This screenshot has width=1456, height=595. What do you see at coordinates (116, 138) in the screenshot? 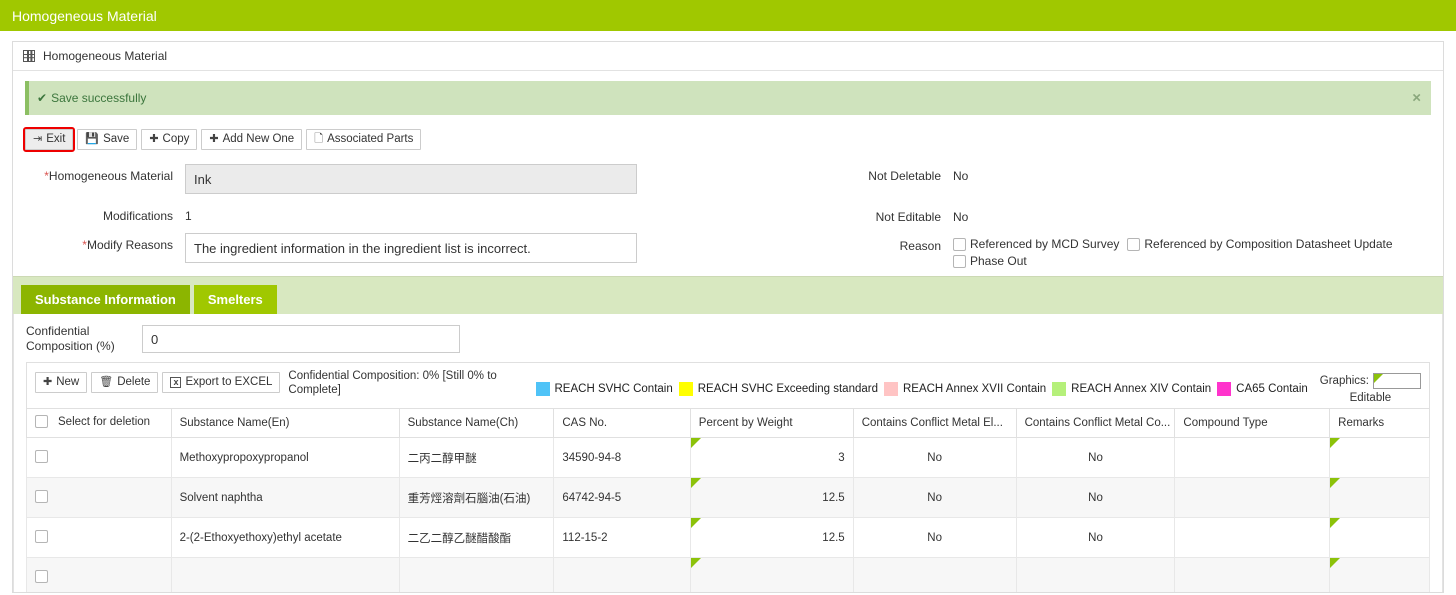
I see `save-button-label: Save` at bounding box center [116, 138].